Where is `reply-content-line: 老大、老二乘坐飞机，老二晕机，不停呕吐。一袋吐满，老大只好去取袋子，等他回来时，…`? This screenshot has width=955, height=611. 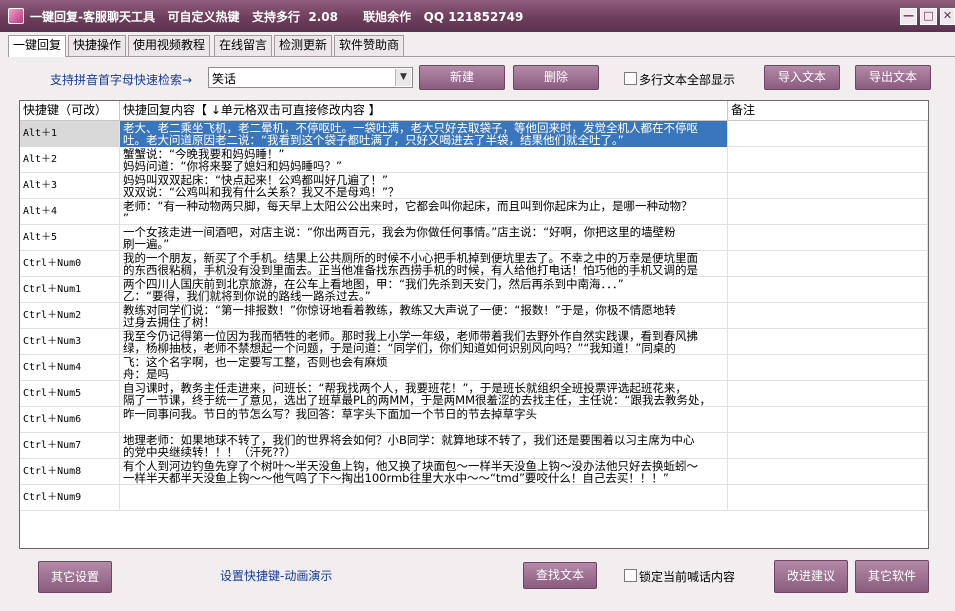
reply-content-line: 老大、老二乘坐飞机，老二晕机，不停呕吐。一袋吐满，老大只好去取袋子，等他回来时，… is located at coordinates (410, 128).